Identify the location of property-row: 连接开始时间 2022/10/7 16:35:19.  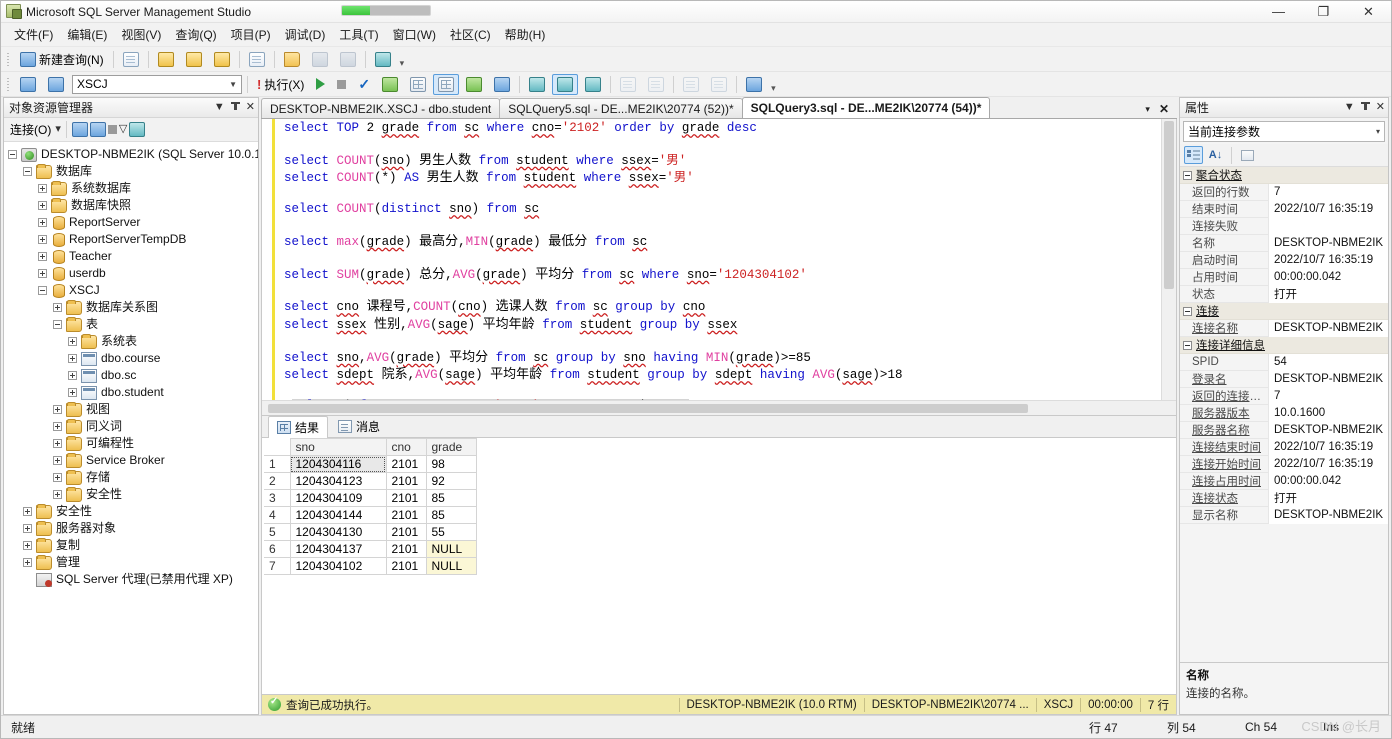
(1284, 464).